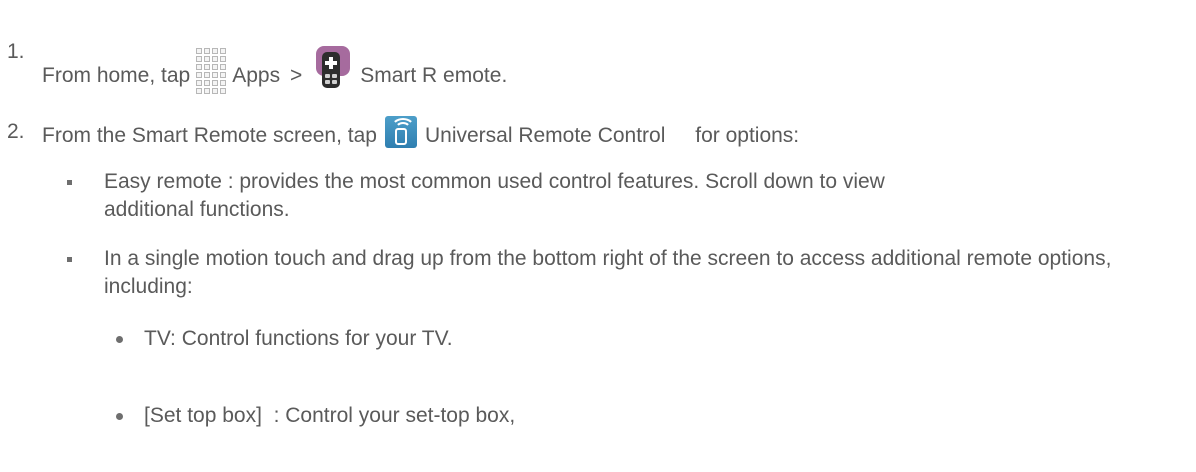 Image resolution: width=1196 pixels, height=472 pixels. Describe the element at coordinates (331, 69) in the screenshot. I see `smart-remote-icon` at that location.